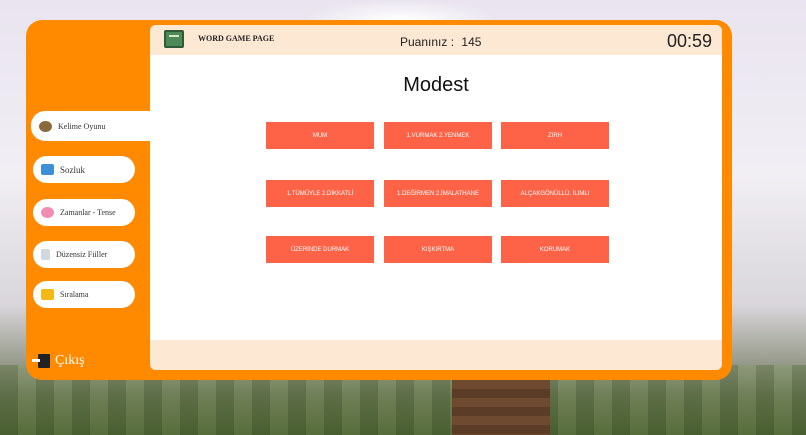 The width and height of the screenshot is (806, 435). I want to click on sidebar-item-zamanlar: Zamanlar - Tense, so click(84, 212).